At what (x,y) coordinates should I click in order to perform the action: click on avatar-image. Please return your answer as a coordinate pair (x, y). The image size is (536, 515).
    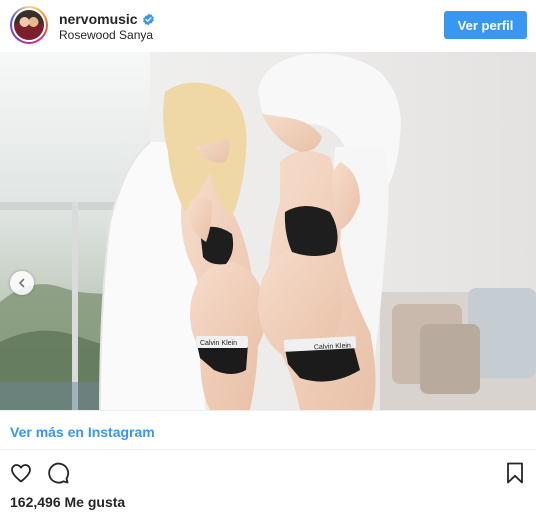
    Looking at the image, I should click on (29, 25).